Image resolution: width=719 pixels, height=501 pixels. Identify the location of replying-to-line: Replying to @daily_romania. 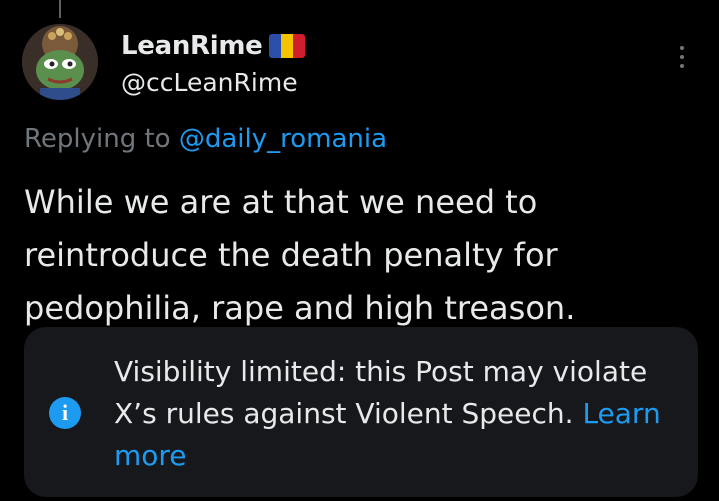
(205, 139).